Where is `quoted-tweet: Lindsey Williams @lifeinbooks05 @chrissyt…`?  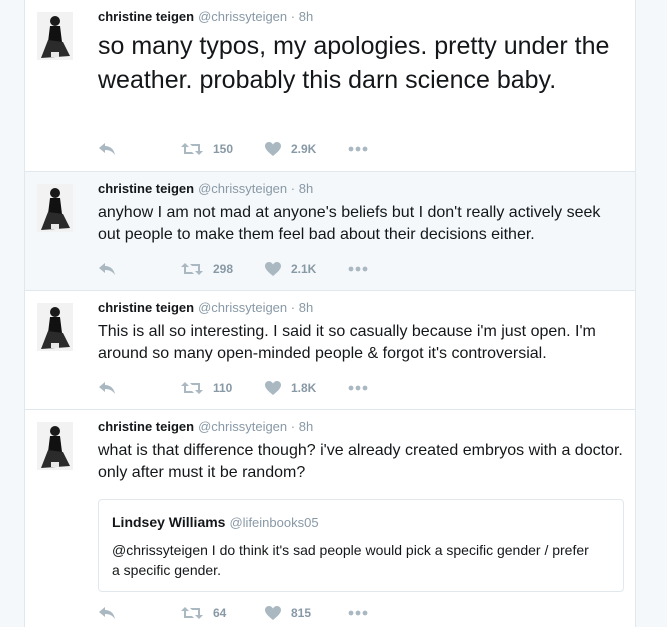 quoted-tweet: Lindsey Williams @lifeinbooks05 @chrissyt… is located at coordinates (361, 545).